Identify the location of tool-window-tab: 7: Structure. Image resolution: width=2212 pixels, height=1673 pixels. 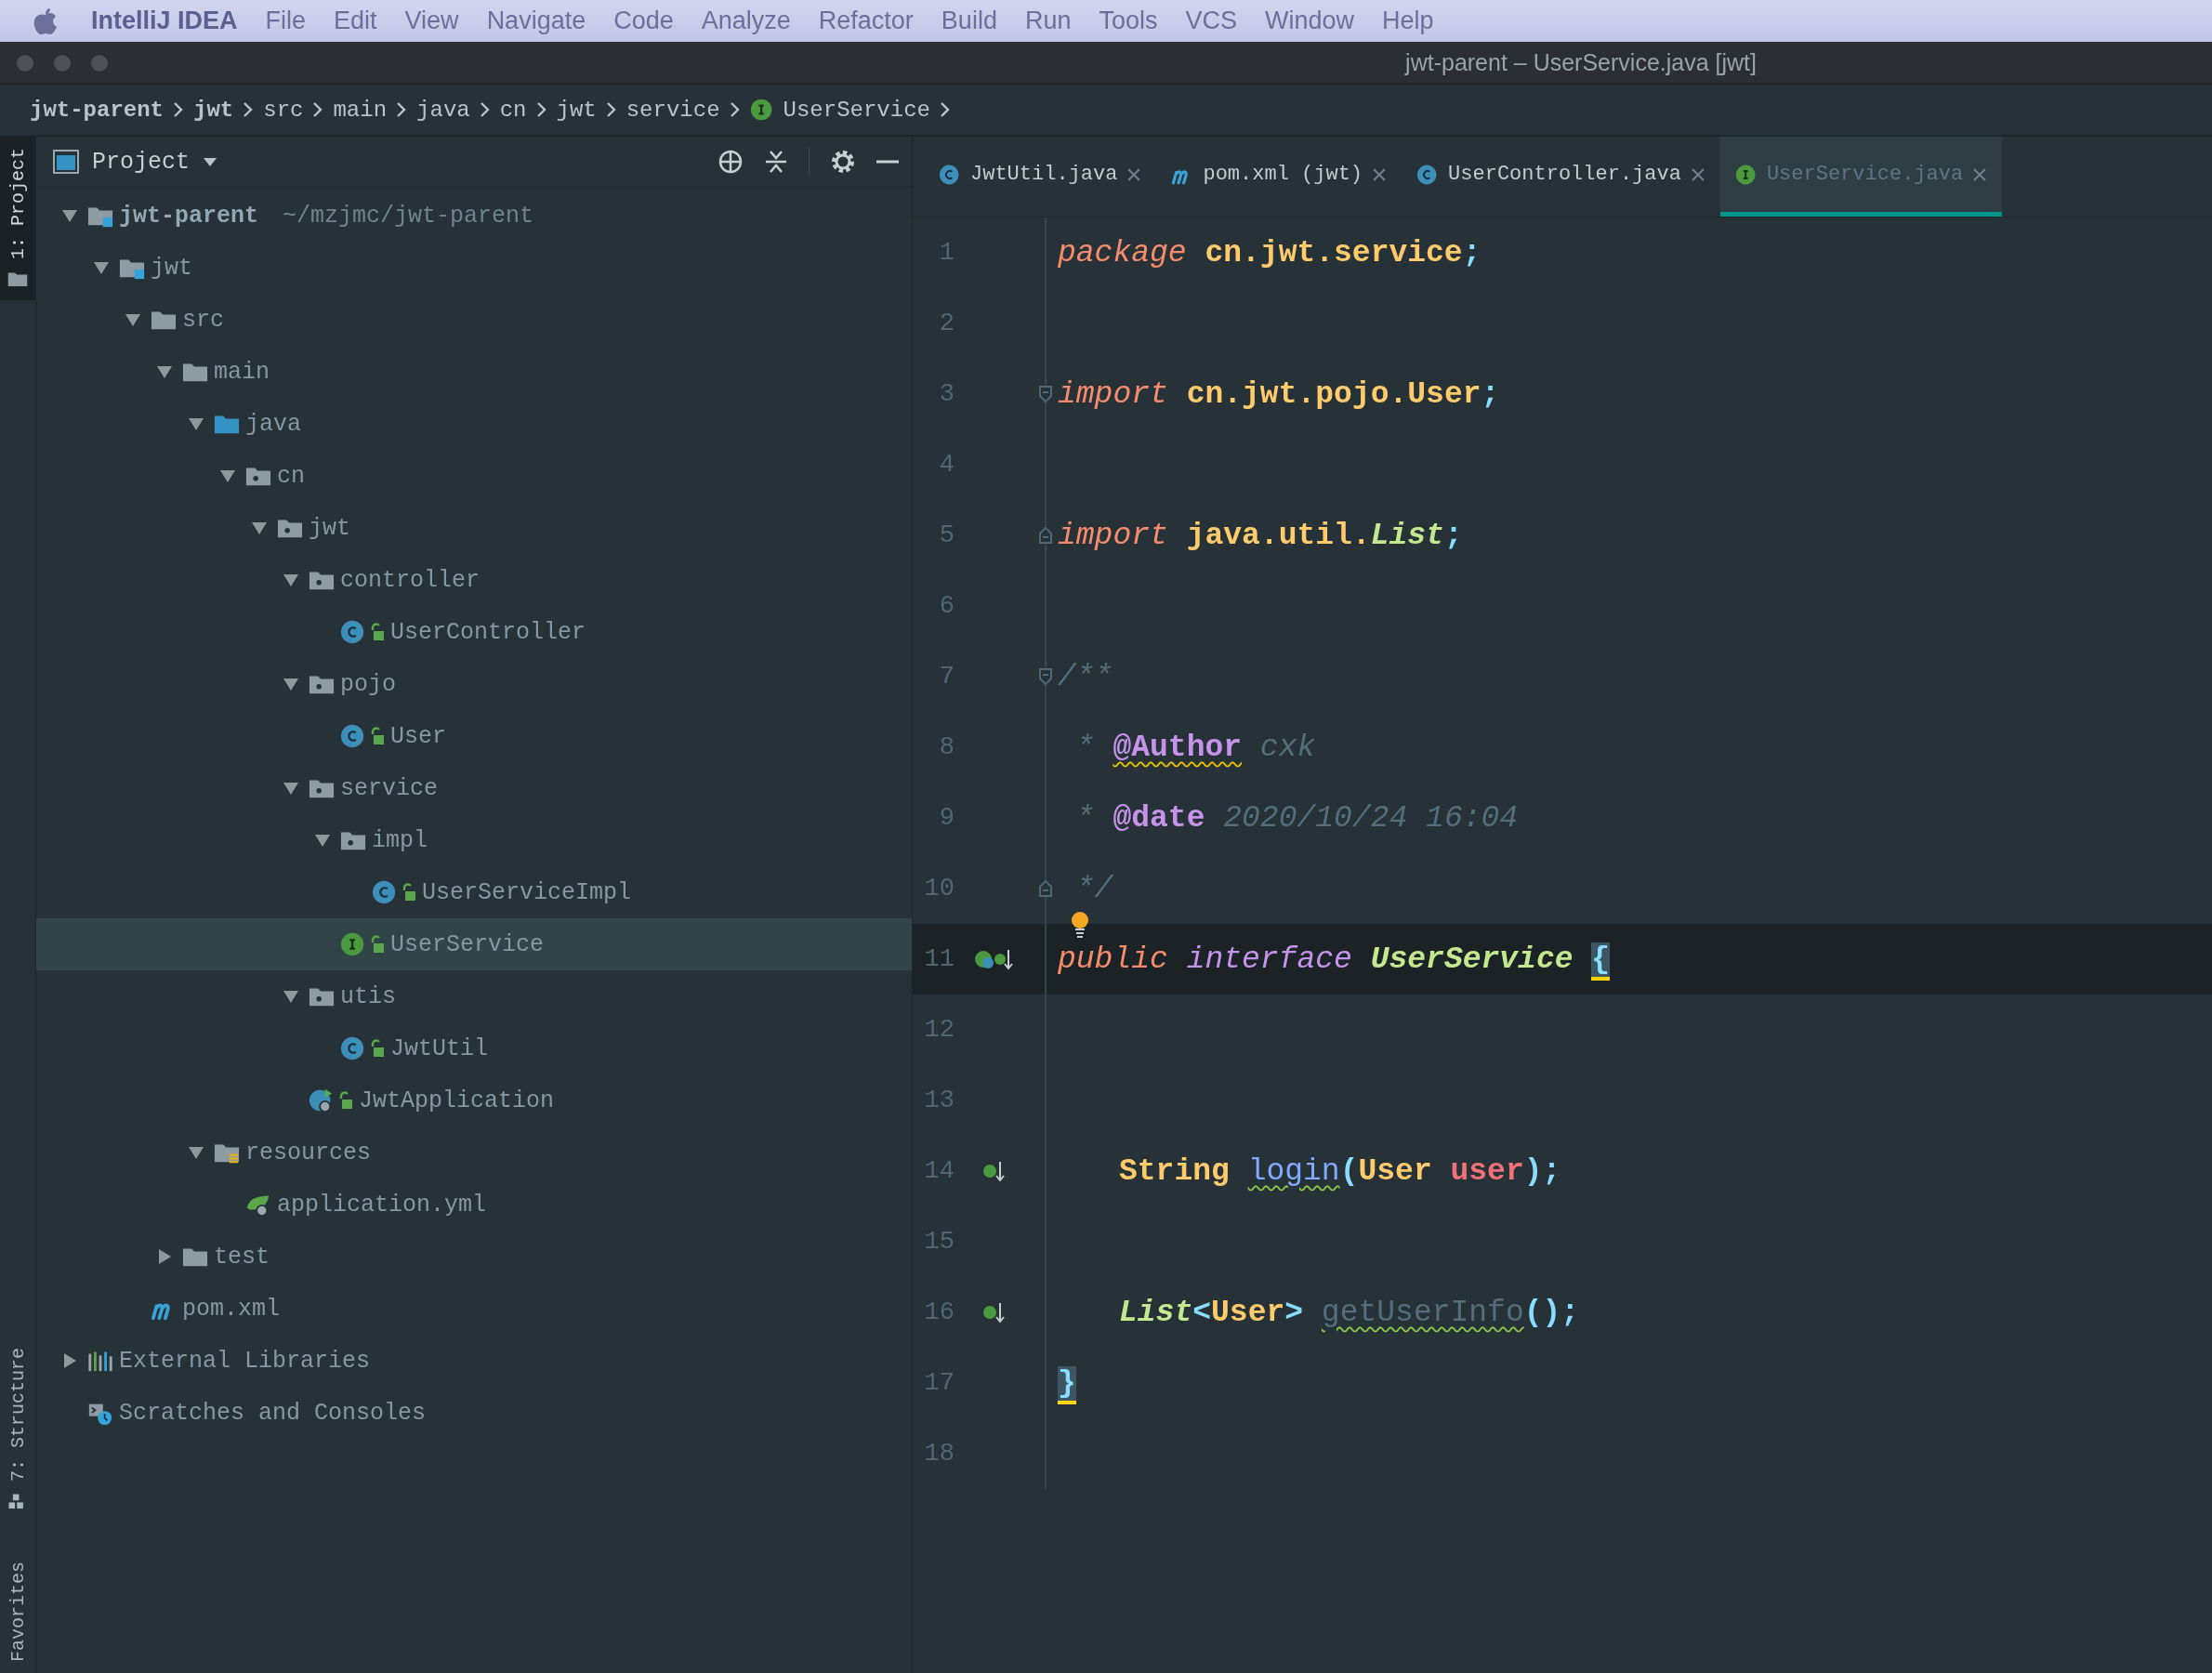
(17, 1429).